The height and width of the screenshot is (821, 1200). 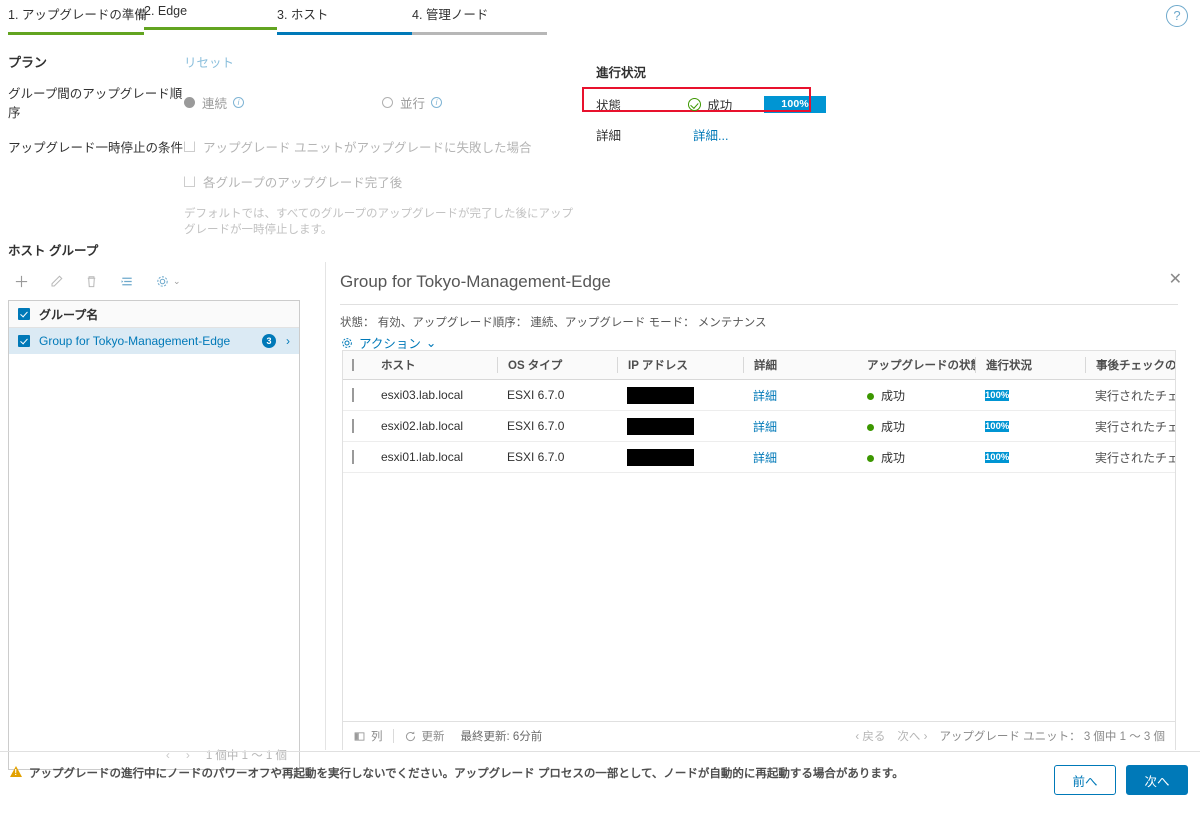 What do you see at coordinates (893, 426) in the screenshot?
I see `upgrade-status-label: 成功` at bounding box center [893, 426].